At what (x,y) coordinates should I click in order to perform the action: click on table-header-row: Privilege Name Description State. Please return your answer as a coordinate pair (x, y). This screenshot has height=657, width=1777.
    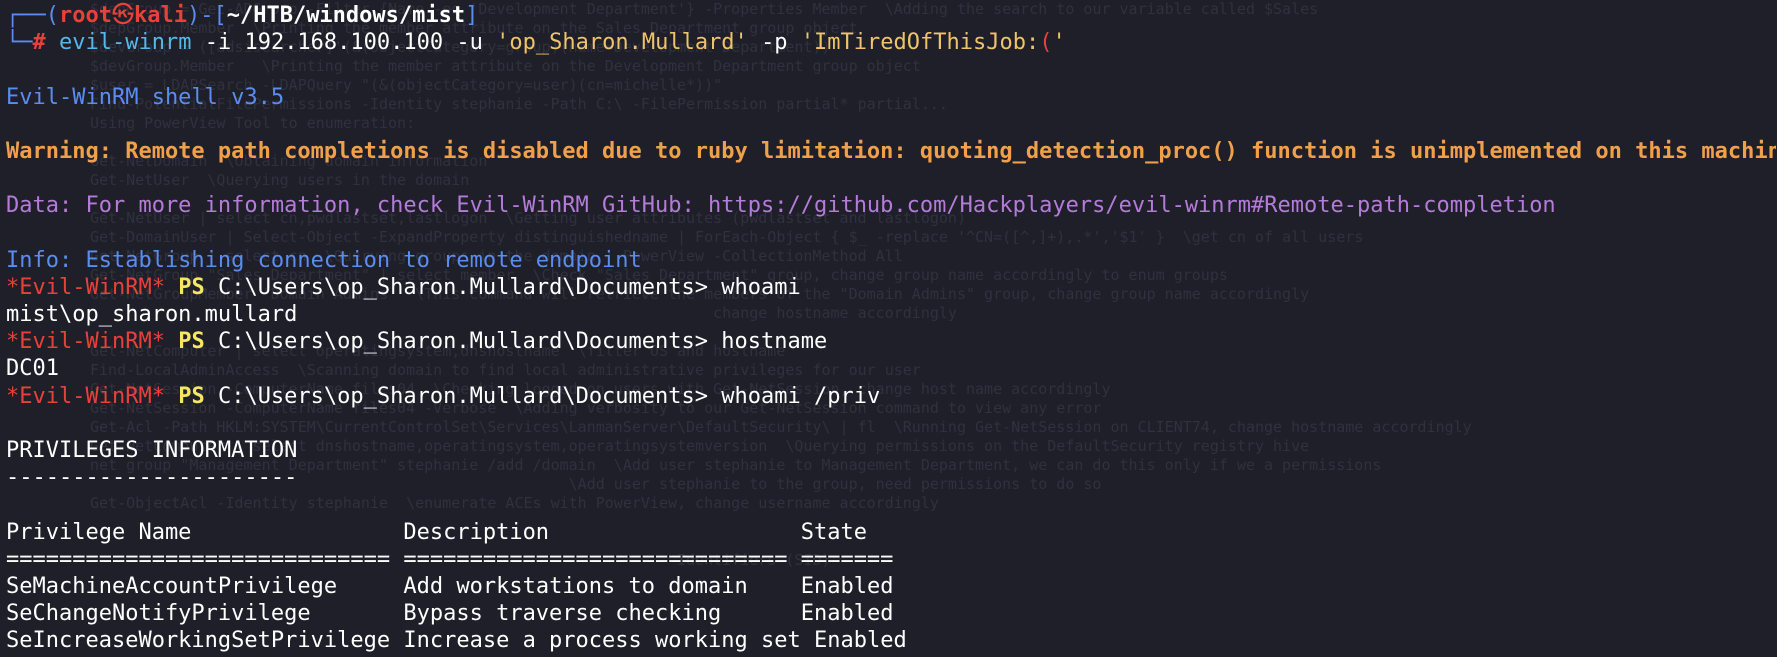
    Looking at the image, I should click on (891, 532).